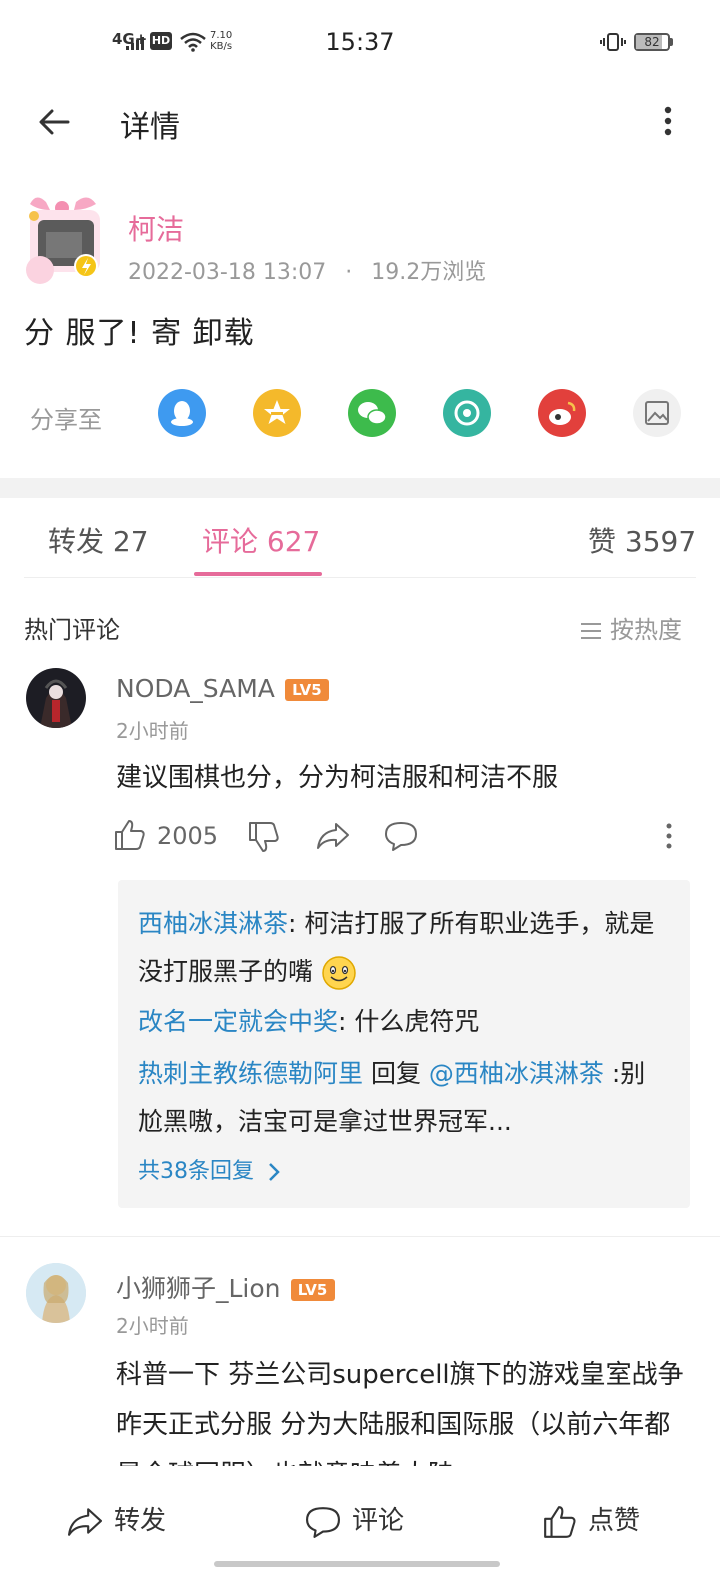 This screenshot has width=720, height=1584. I want to click on image-icon, so click(657, 413).